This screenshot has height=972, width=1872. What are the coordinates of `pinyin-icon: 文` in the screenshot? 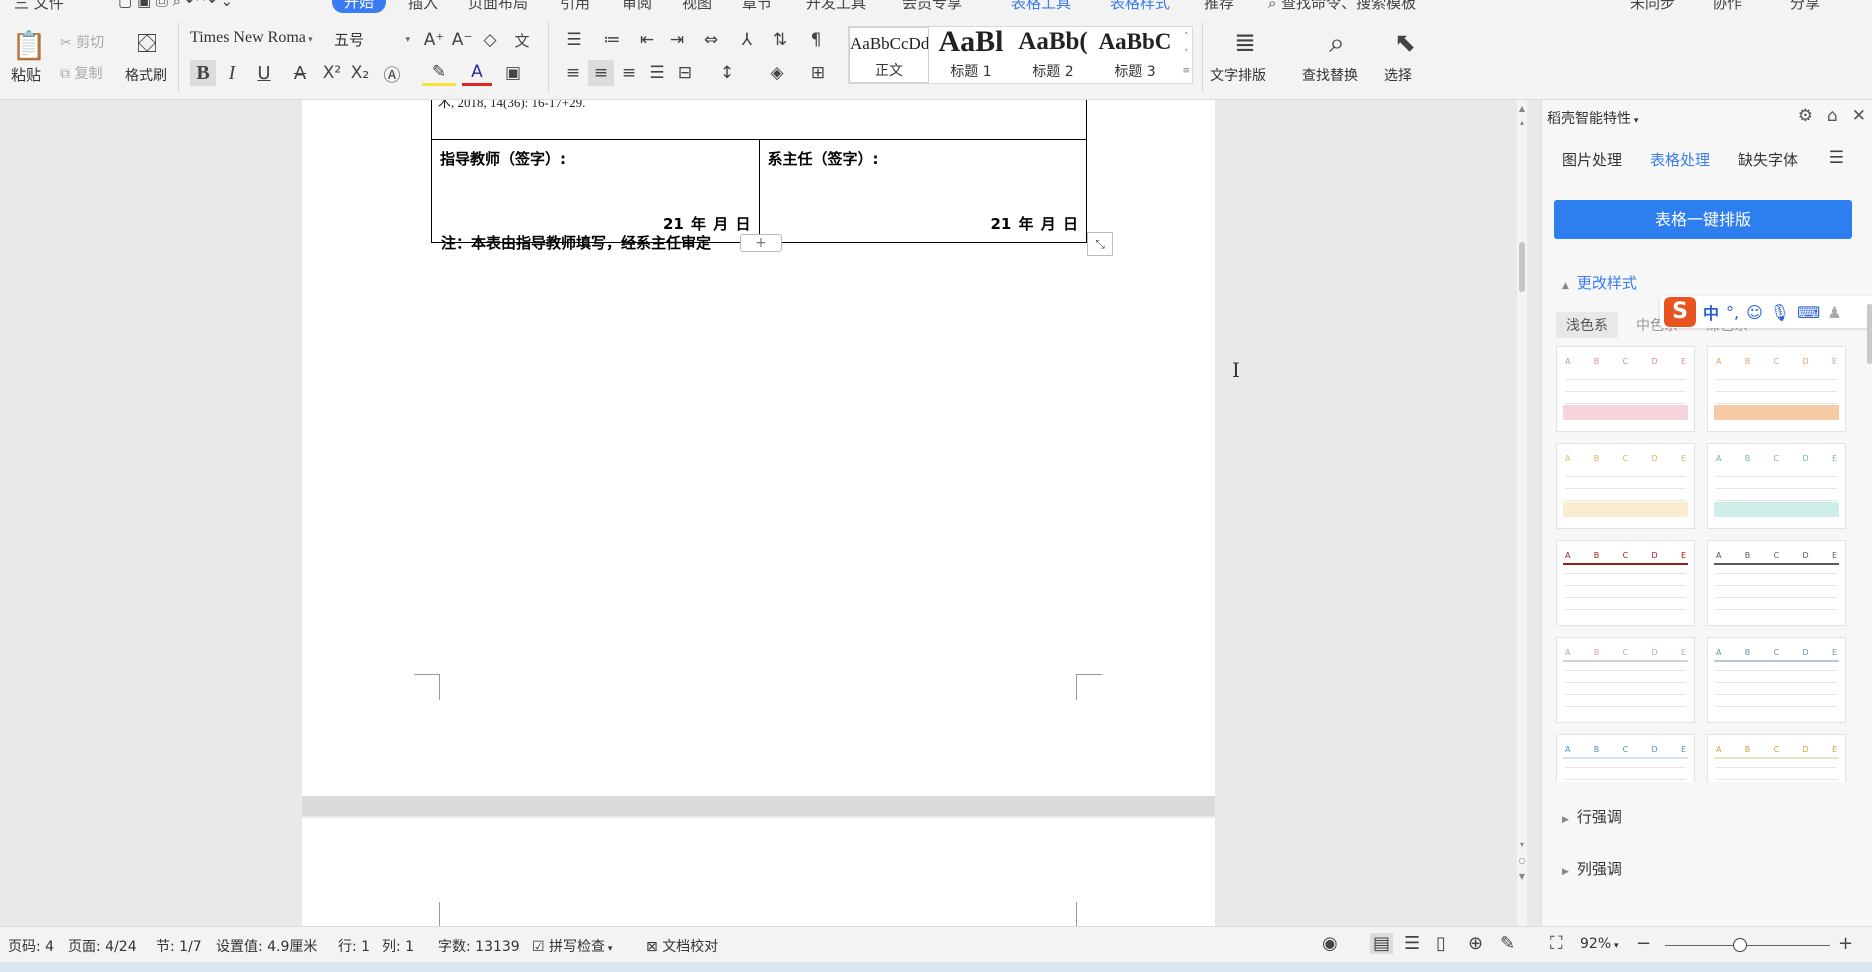 It's located at (522, 40).